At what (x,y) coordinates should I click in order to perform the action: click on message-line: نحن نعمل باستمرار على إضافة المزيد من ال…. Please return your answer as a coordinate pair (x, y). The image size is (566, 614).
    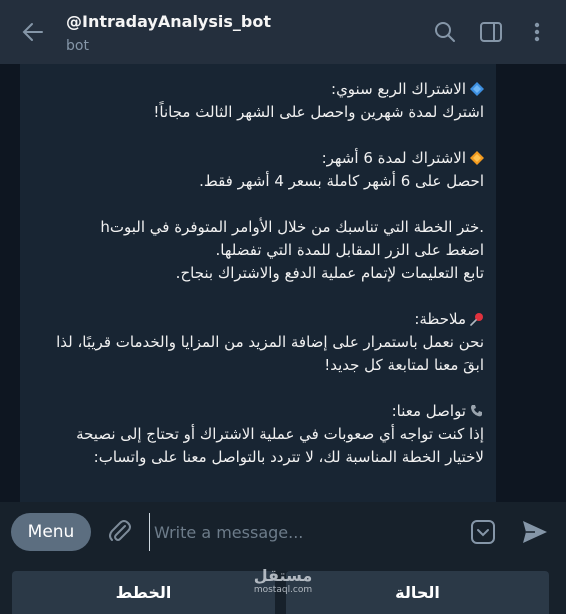
    Looking at the image, I should click on (270, 342).